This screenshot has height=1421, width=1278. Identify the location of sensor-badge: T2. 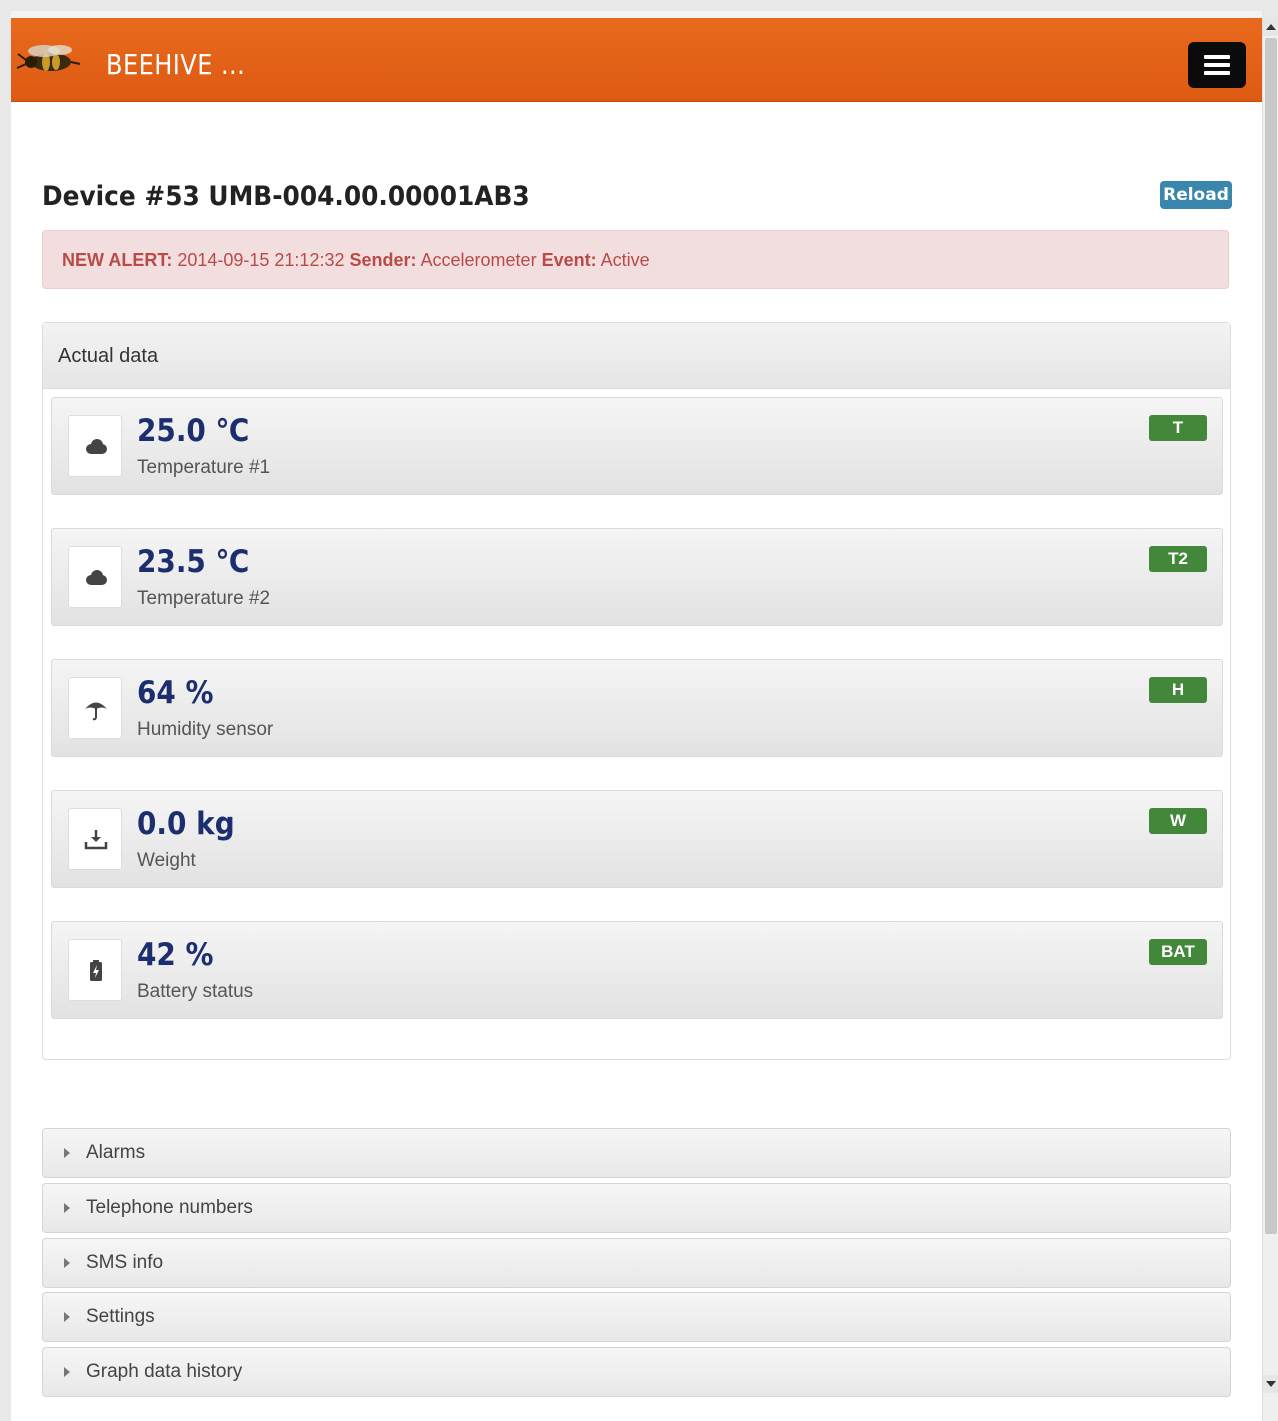
(1178, 559).